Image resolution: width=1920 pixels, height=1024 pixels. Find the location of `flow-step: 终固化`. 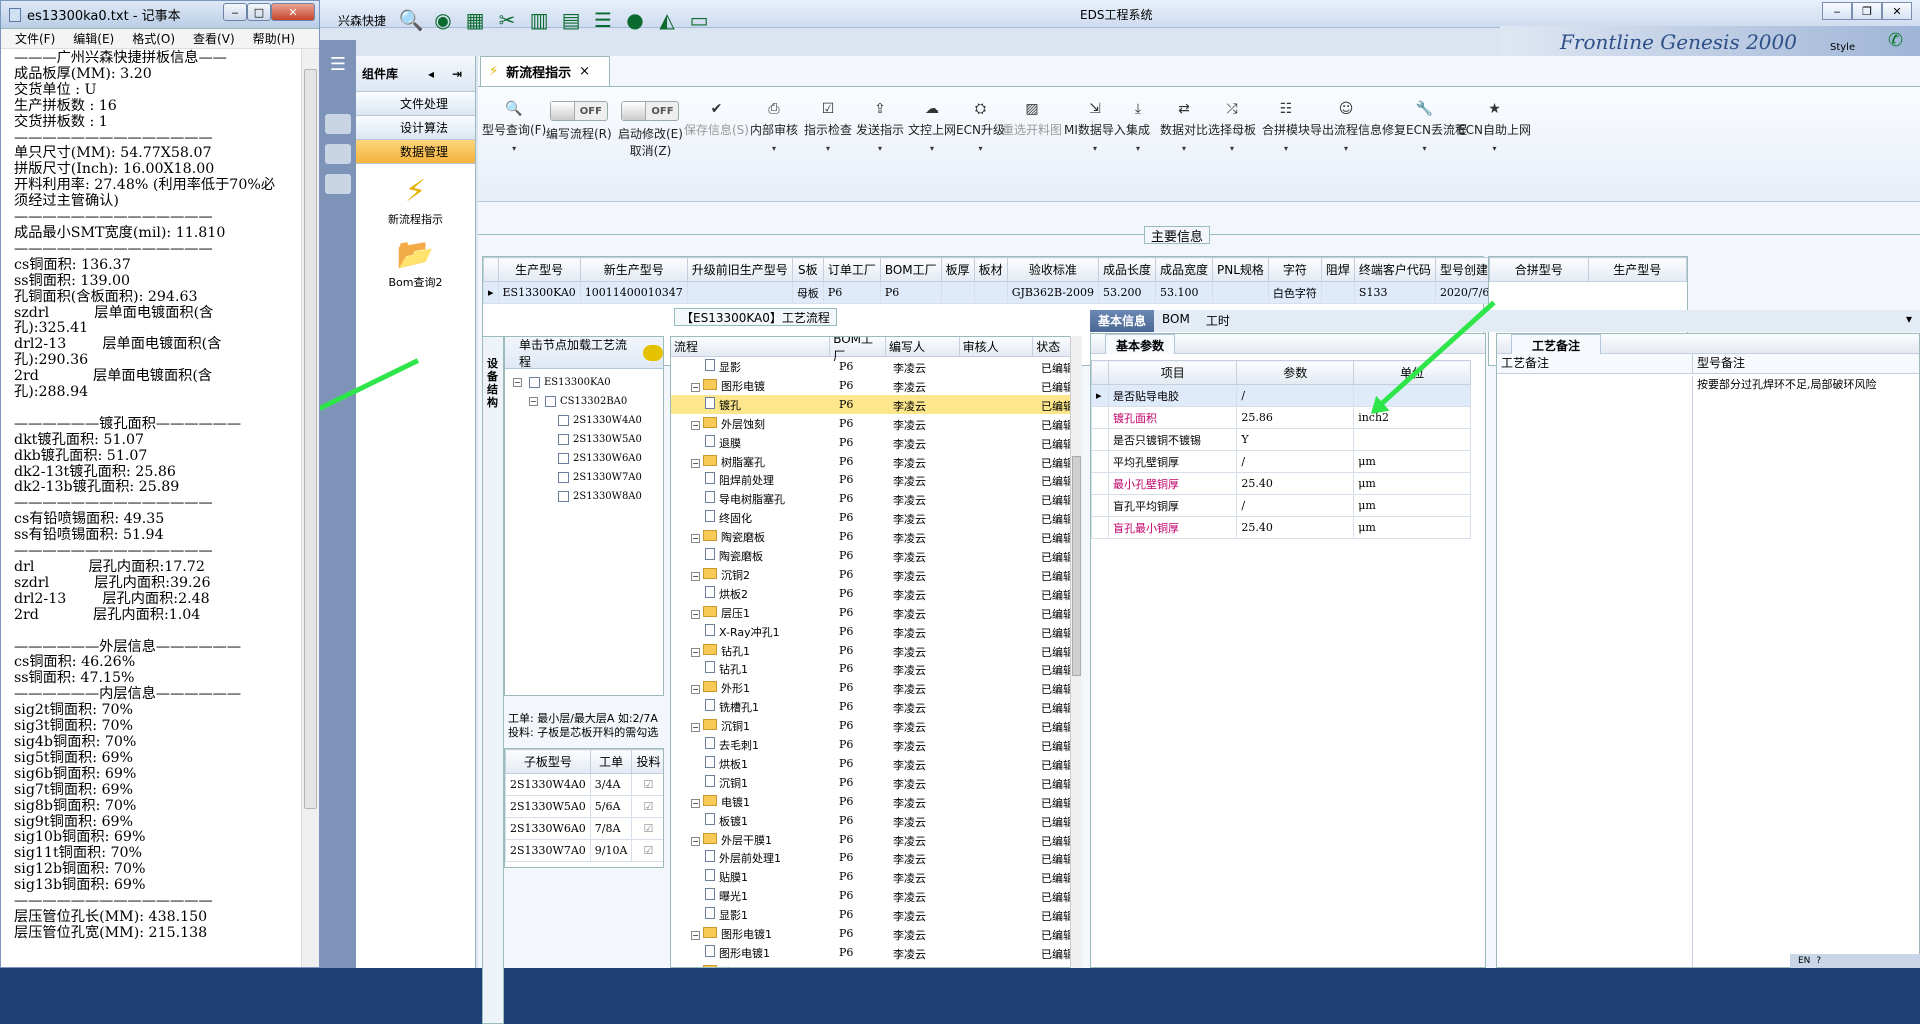

flow-step: 终固化 is located at coordinates (728, 518).